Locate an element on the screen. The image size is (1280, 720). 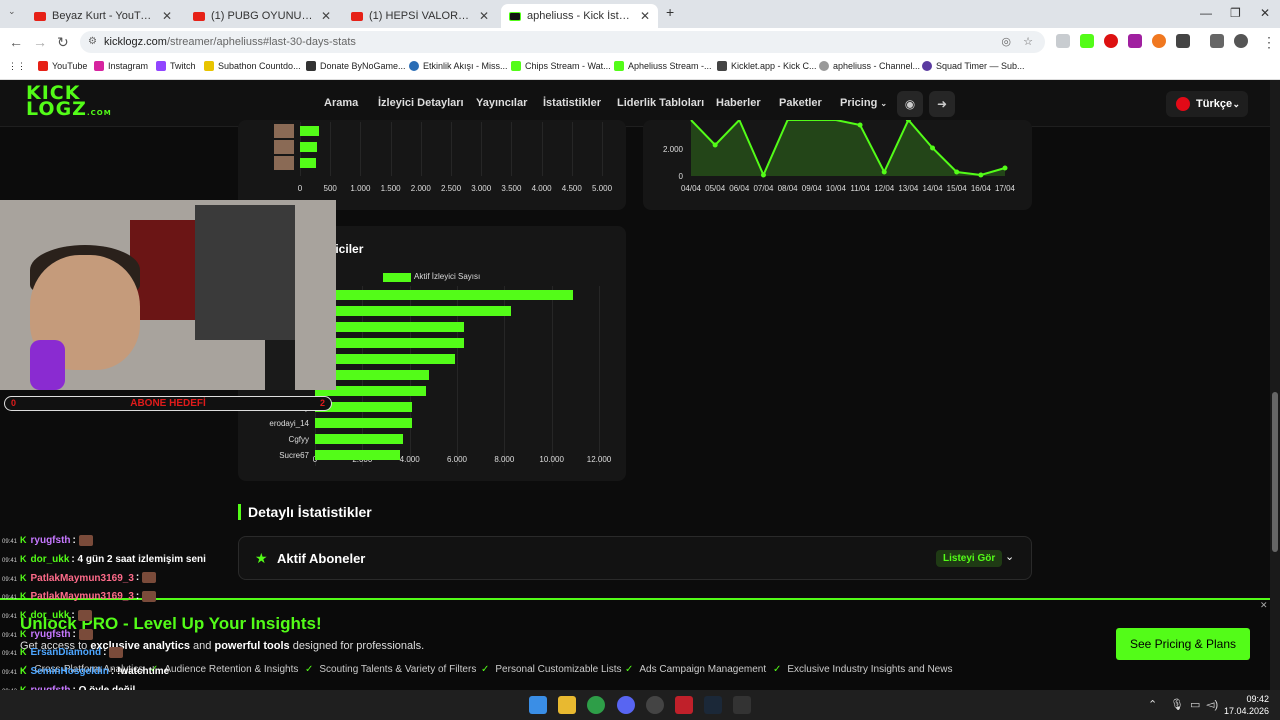
login-icon: ➜ is located at coordinates (942, 104).